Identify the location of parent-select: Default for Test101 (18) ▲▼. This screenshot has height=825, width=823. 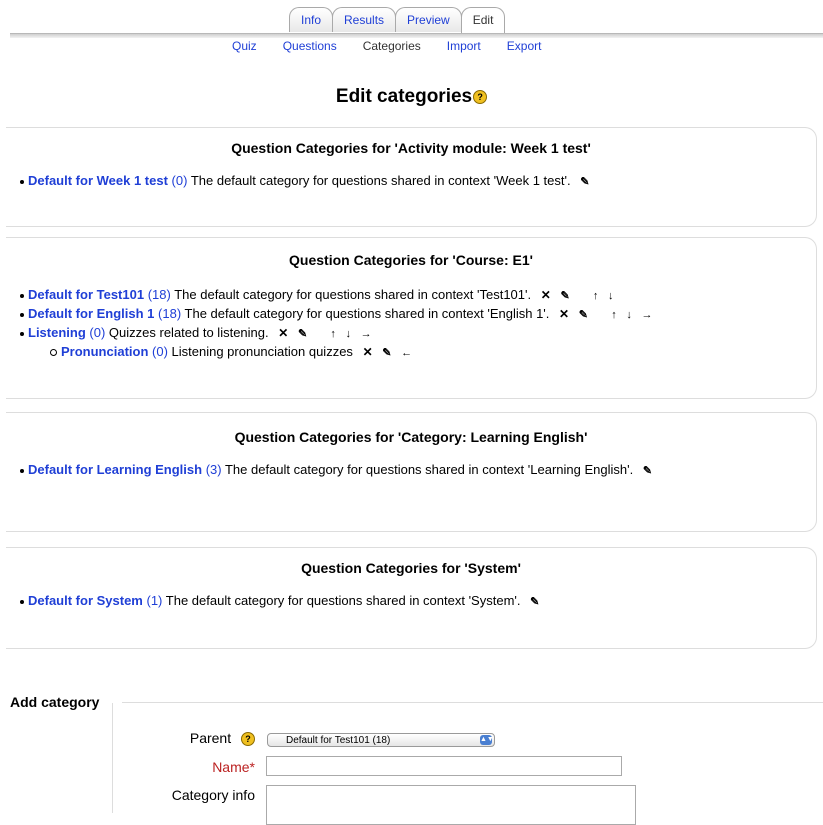
(381, 740).